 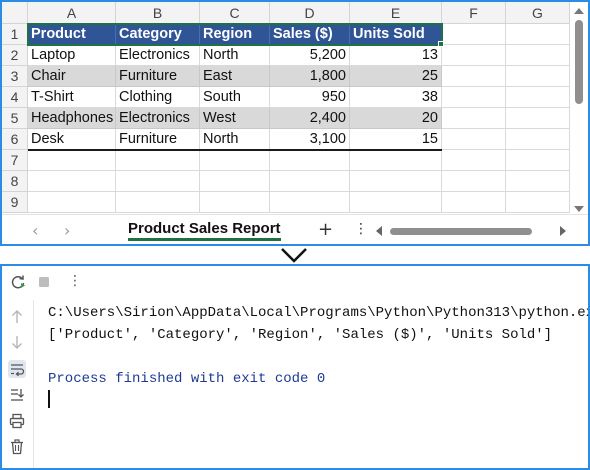 I want to click on row-header-2: 2, so click(x=15, y=55).